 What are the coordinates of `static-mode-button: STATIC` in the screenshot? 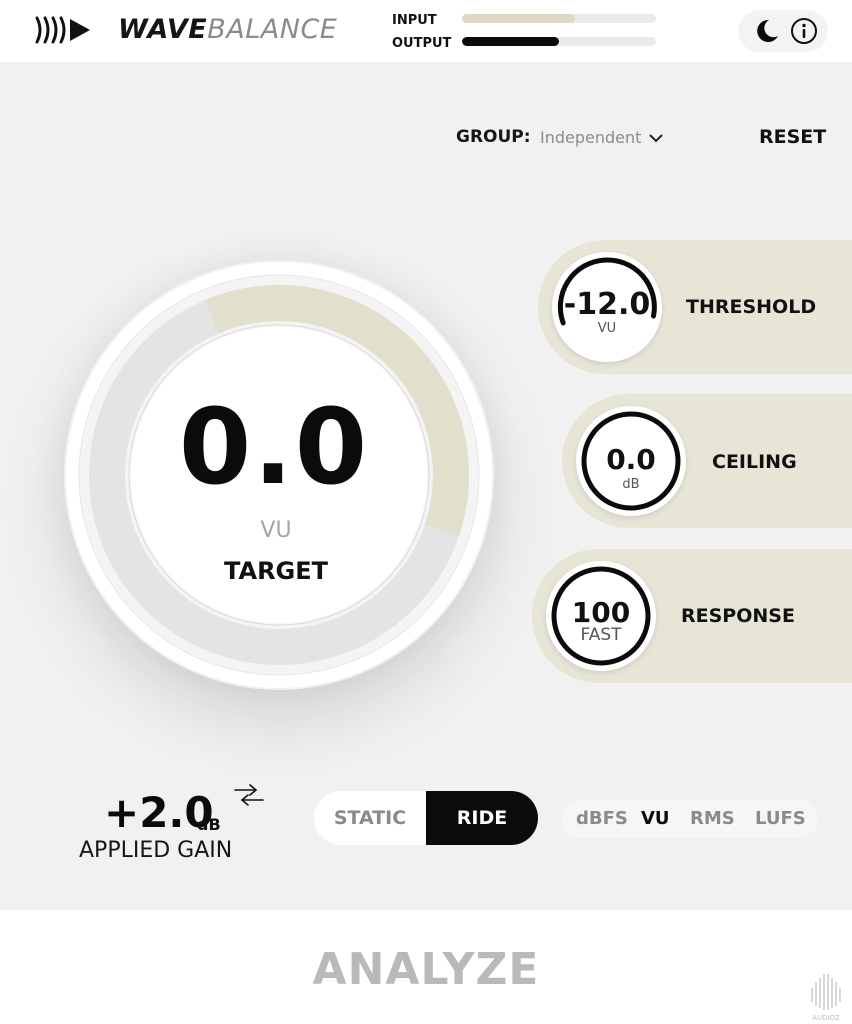 It's located at (370, 818).